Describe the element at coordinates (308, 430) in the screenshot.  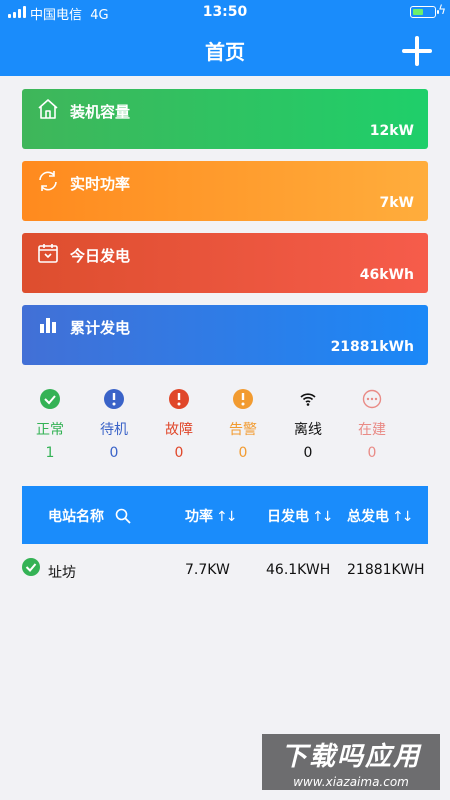
I see `stat-label: 离线` at that location.